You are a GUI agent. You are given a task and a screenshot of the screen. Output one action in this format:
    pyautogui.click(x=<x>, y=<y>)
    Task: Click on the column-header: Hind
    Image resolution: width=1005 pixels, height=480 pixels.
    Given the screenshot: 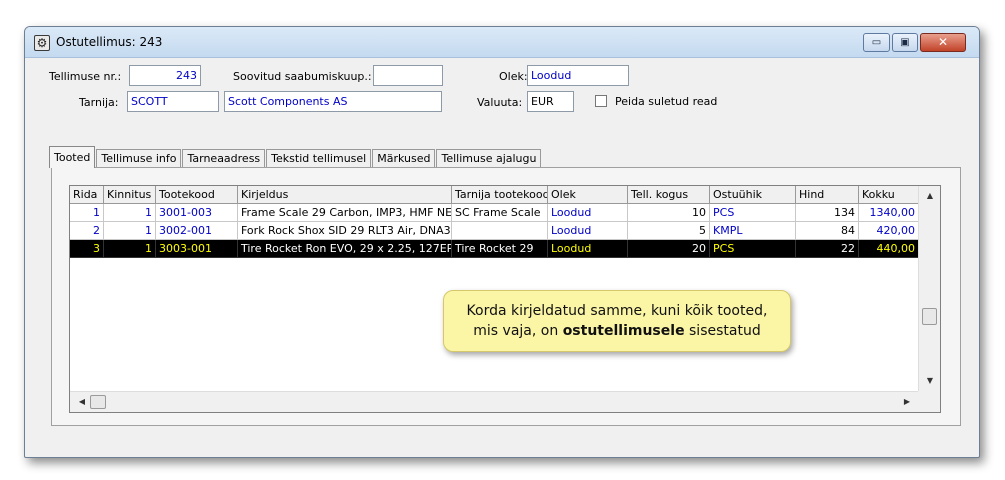 What is the action you would take?
    pyautogui.click(x=827, y=195)
    